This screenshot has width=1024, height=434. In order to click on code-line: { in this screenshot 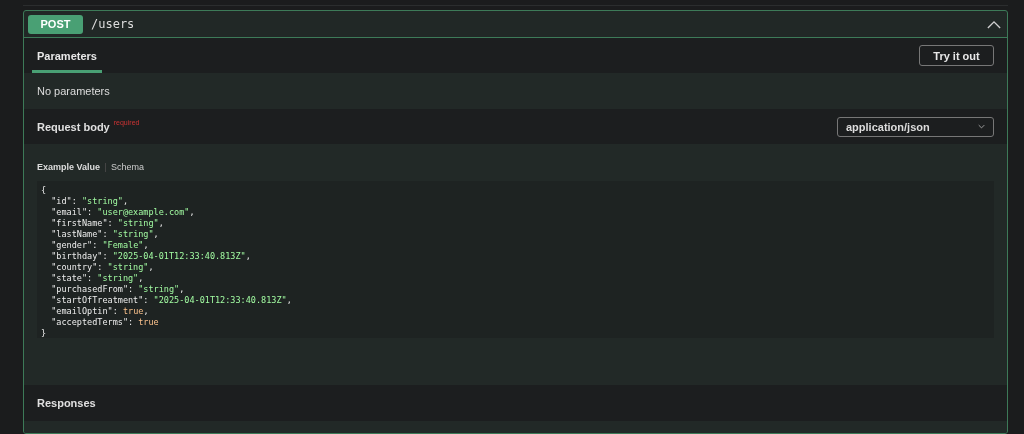, I will do `click(44, 190)`.